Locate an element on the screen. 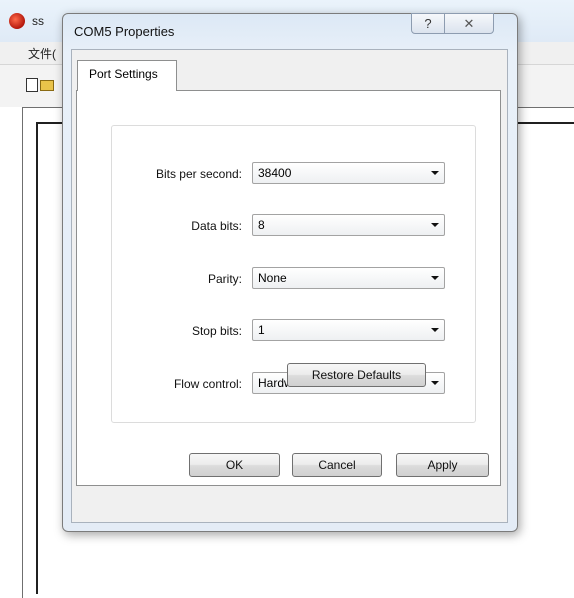 This screenshot has height=598, width=574. open-folder-icon is located at coordinates (47, 85).